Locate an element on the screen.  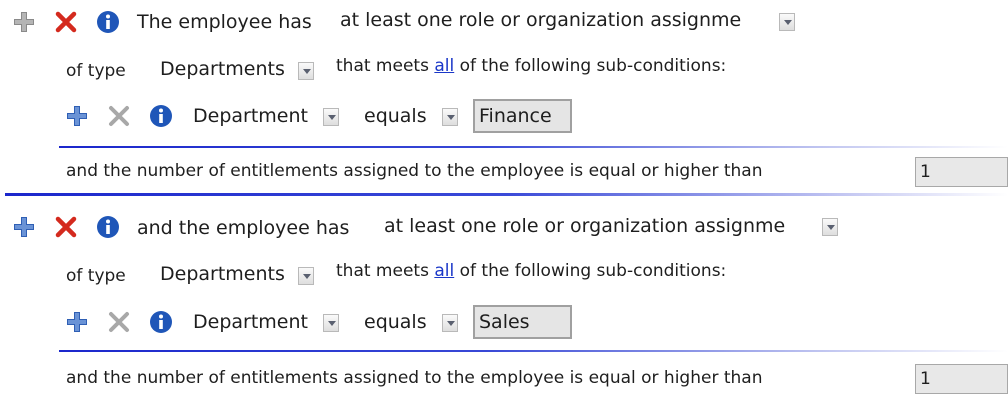
condition-prefix: and the employee has is located at coordinates (243, 228).